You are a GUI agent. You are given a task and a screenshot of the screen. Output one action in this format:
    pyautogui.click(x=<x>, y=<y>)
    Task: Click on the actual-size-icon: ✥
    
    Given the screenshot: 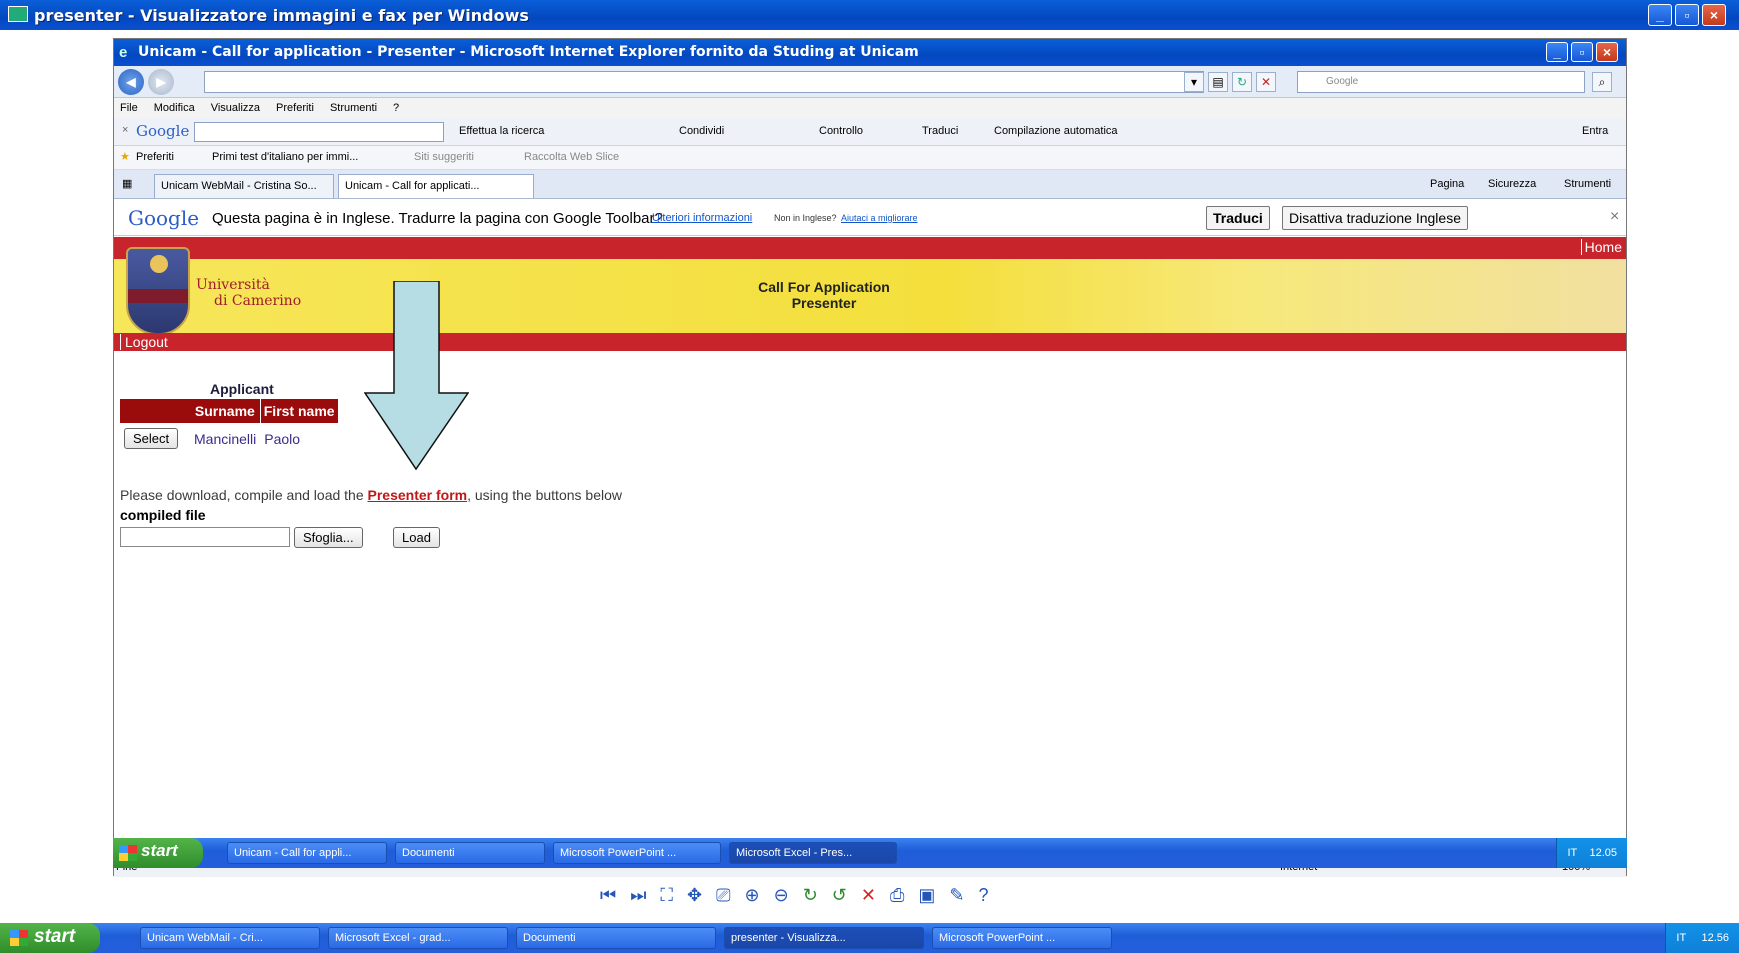 What is the action you would take?
    pyautogui.click(x=694, y=895)
    